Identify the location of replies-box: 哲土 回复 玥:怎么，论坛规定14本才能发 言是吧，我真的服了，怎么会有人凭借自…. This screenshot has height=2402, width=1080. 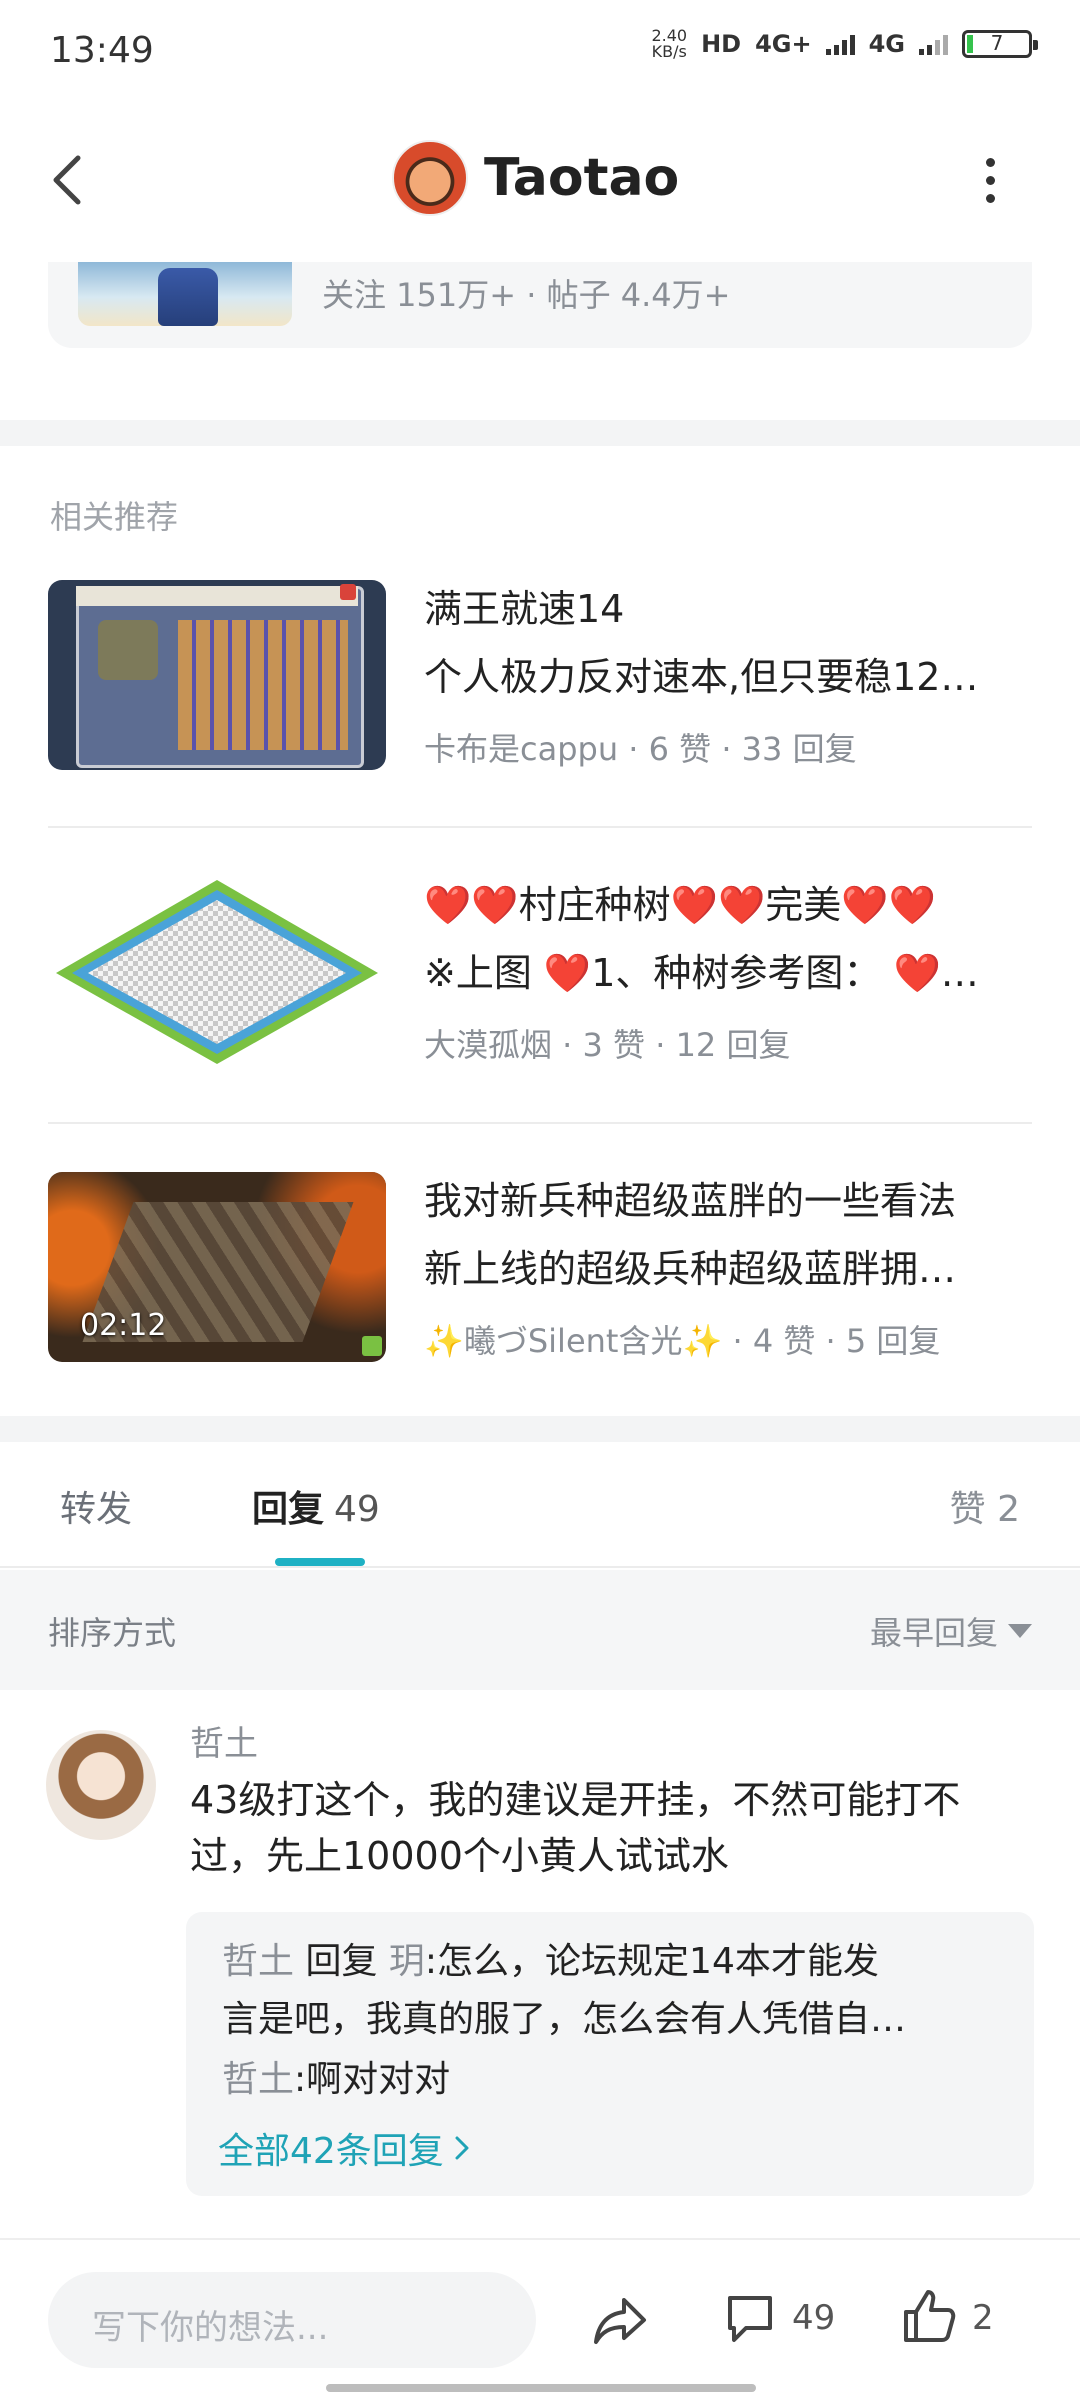
(610, 2054).